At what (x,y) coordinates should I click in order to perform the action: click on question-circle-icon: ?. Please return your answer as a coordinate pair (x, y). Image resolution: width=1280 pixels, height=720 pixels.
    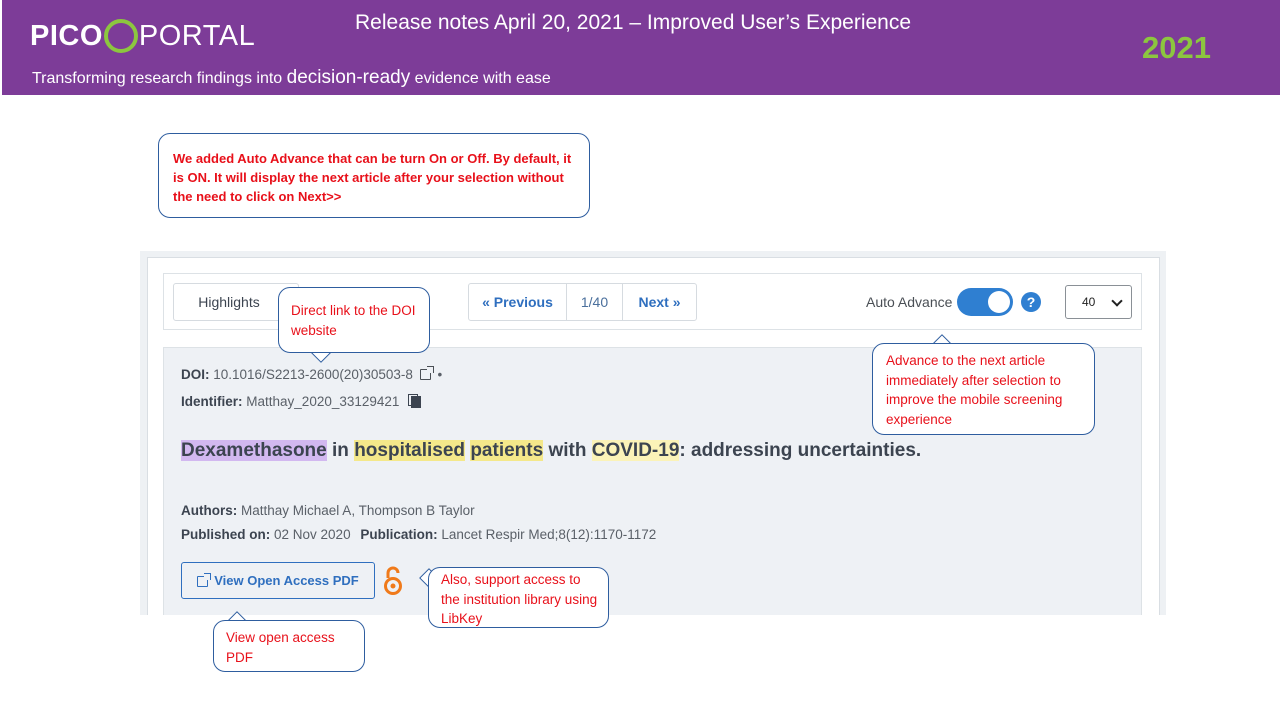
    Looking at the image, I should click on (1031, 302).